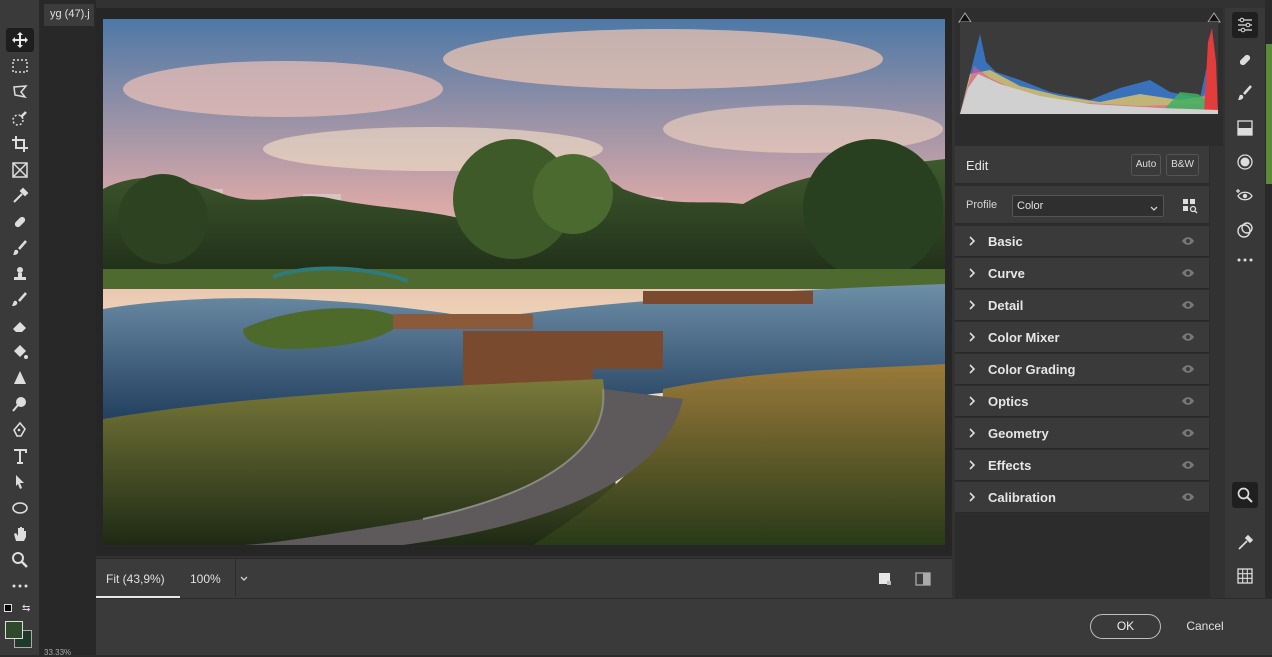 This screenshot has width=1272, height=657. Describe the element at coordinates (1245, 260) in the screenshot. I see `more-icon` at that location.